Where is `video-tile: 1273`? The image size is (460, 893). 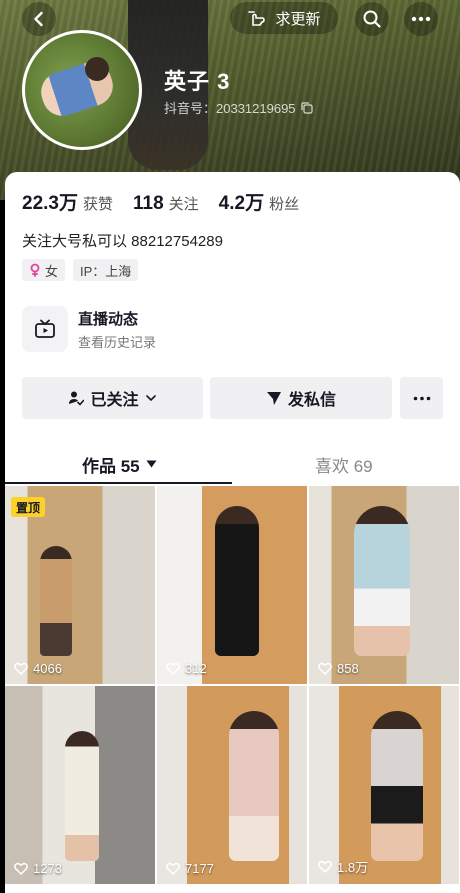
video-tile: 1273 is located at coordinates (80, 785).